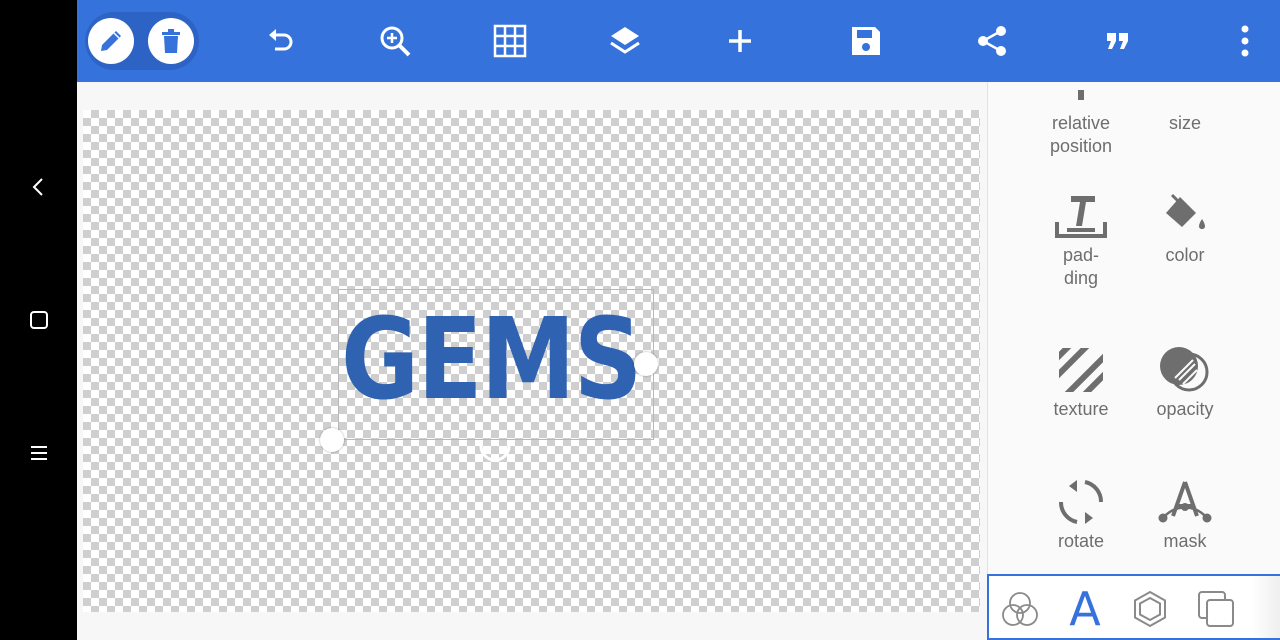 This screenshot has width=1280, height=640. I want to click on prop-padding: pad- ding, so click(1081, 239).